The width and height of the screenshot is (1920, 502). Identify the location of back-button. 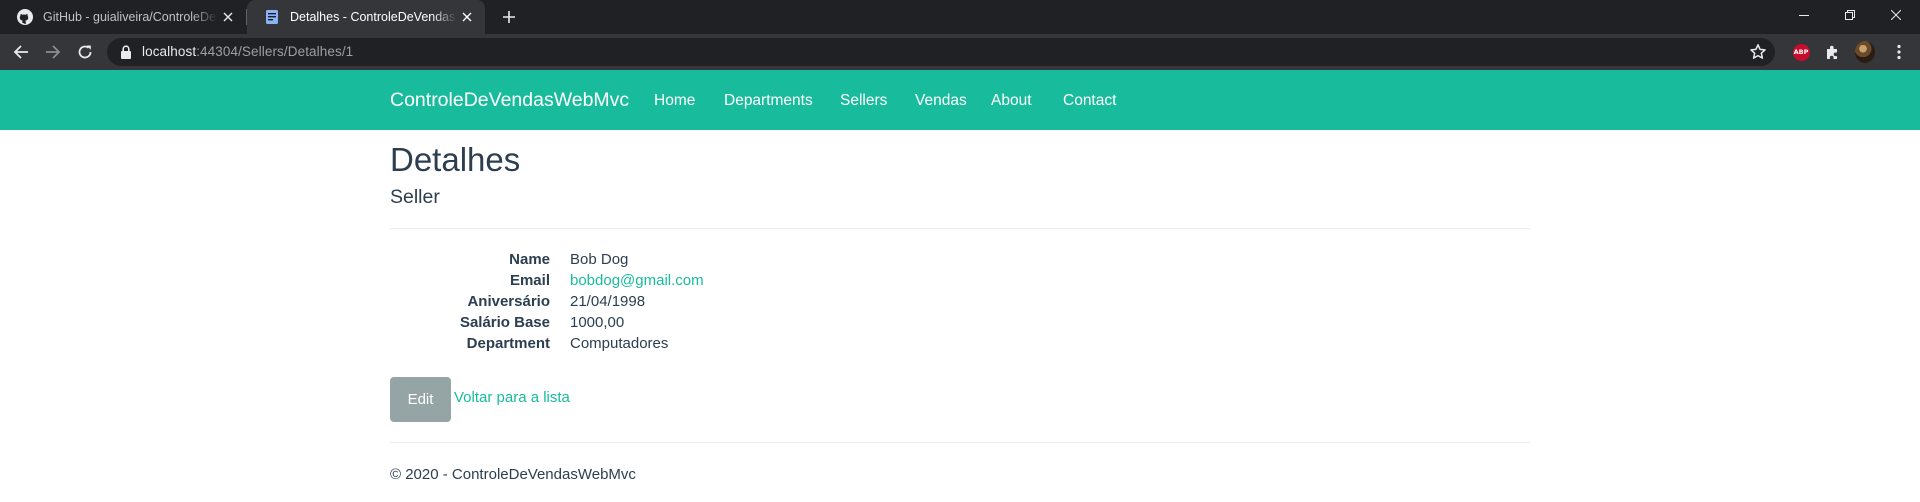
(21, 52).